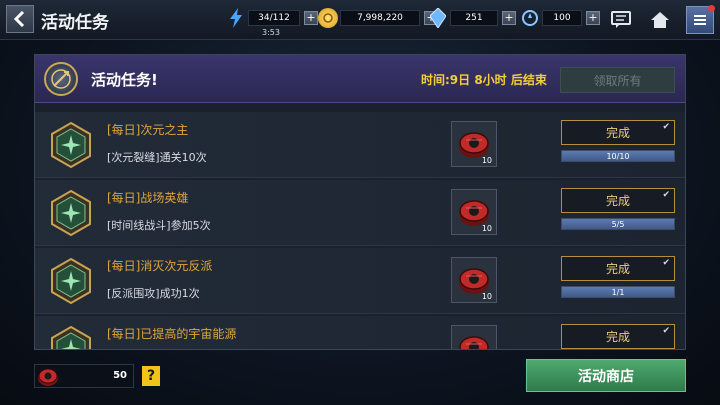  I want to click on progress-text: 5/5, so click(618, 224).